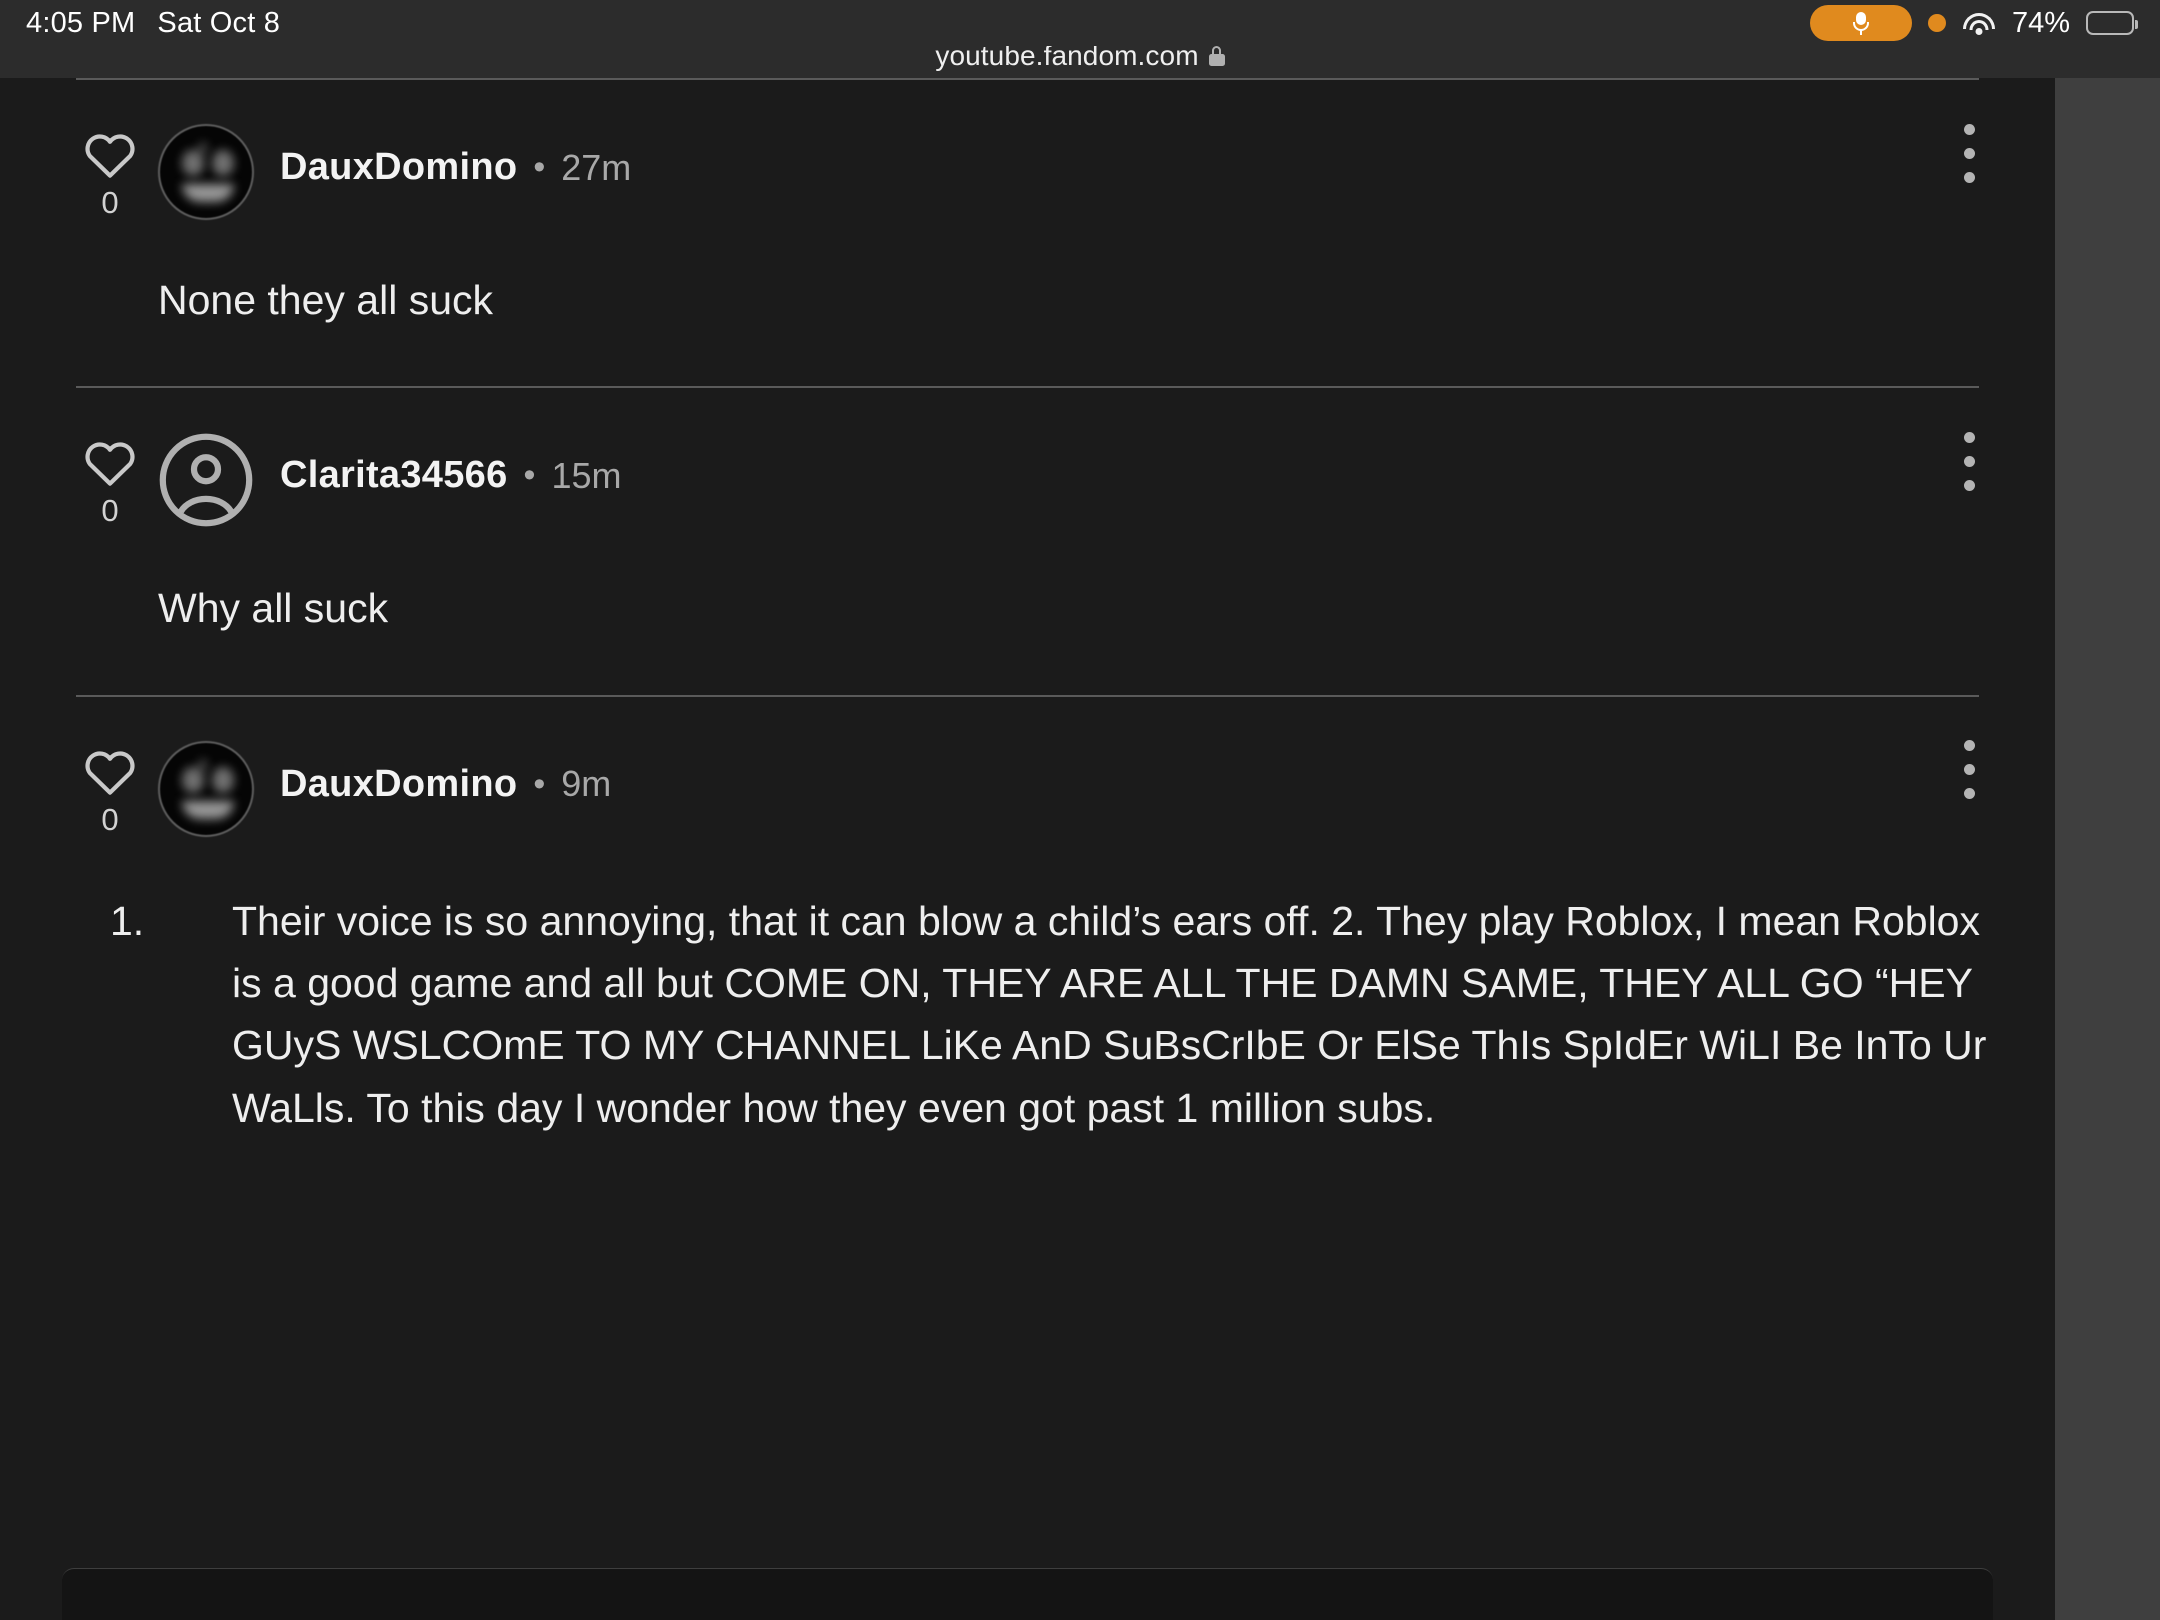  What do you see at coordinates (2112, 23) in the screenshot?
I see `battery-icon` at bounding box center [2112, 23].